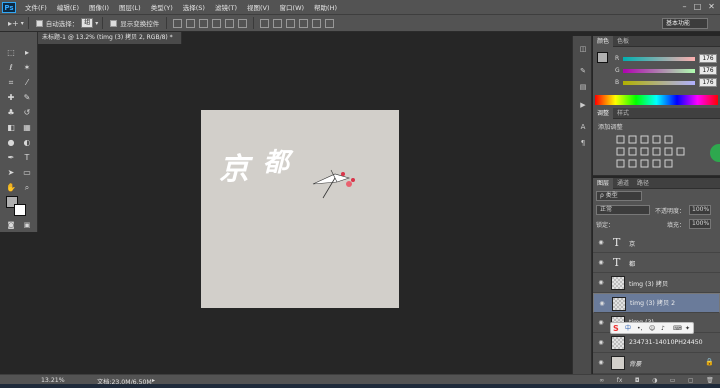 Image resolution: width=720 pixels, height=388 pixels. I want to click on skin-icon: ✦, so click(687, 328).